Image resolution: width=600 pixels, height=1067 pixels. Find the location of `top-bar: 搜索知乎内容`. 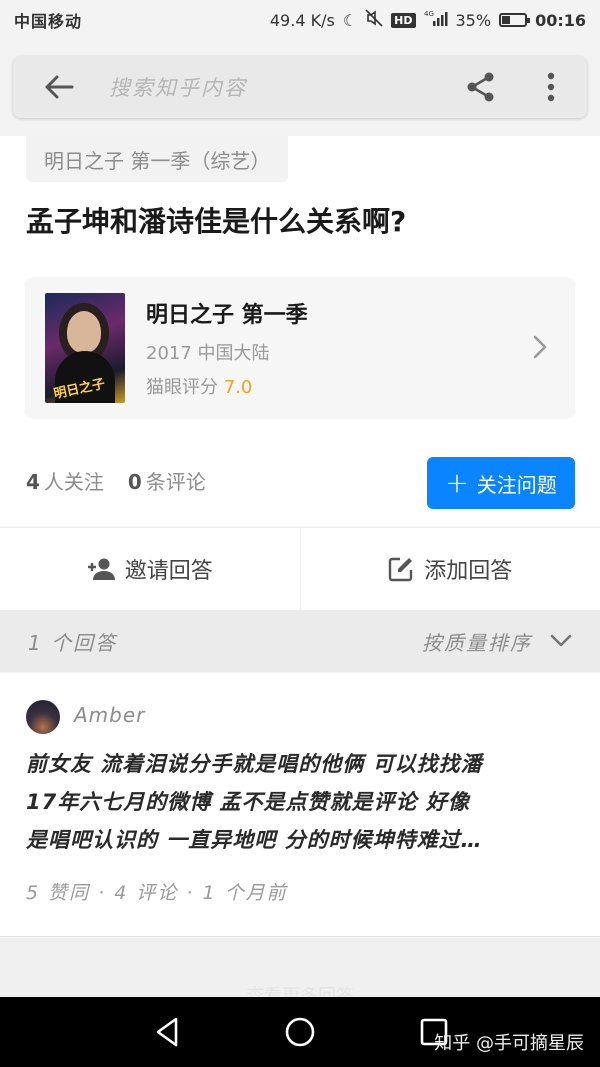

top-bar: 搜索知乎内容 is located at coordinates (300, 88).